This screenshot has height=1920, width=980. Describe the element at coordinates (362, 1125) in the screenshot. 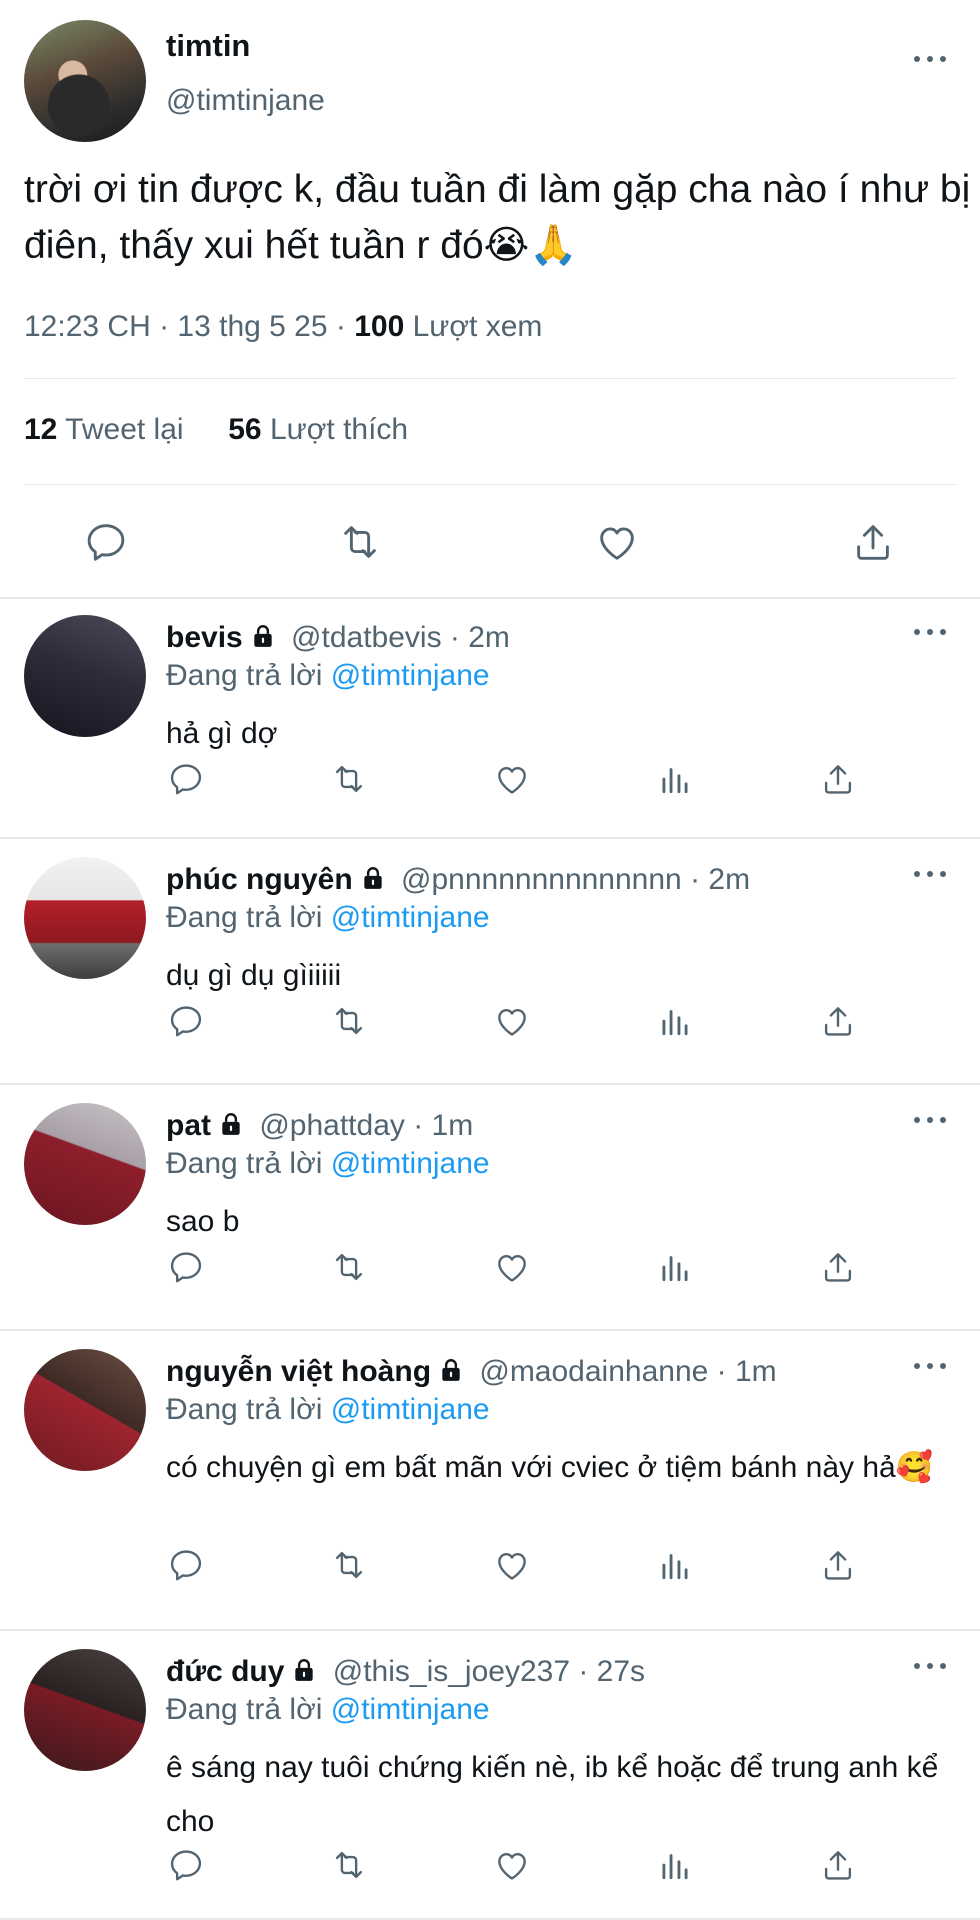

I see `reply-author-handle: @phattday · 1m` at that location.